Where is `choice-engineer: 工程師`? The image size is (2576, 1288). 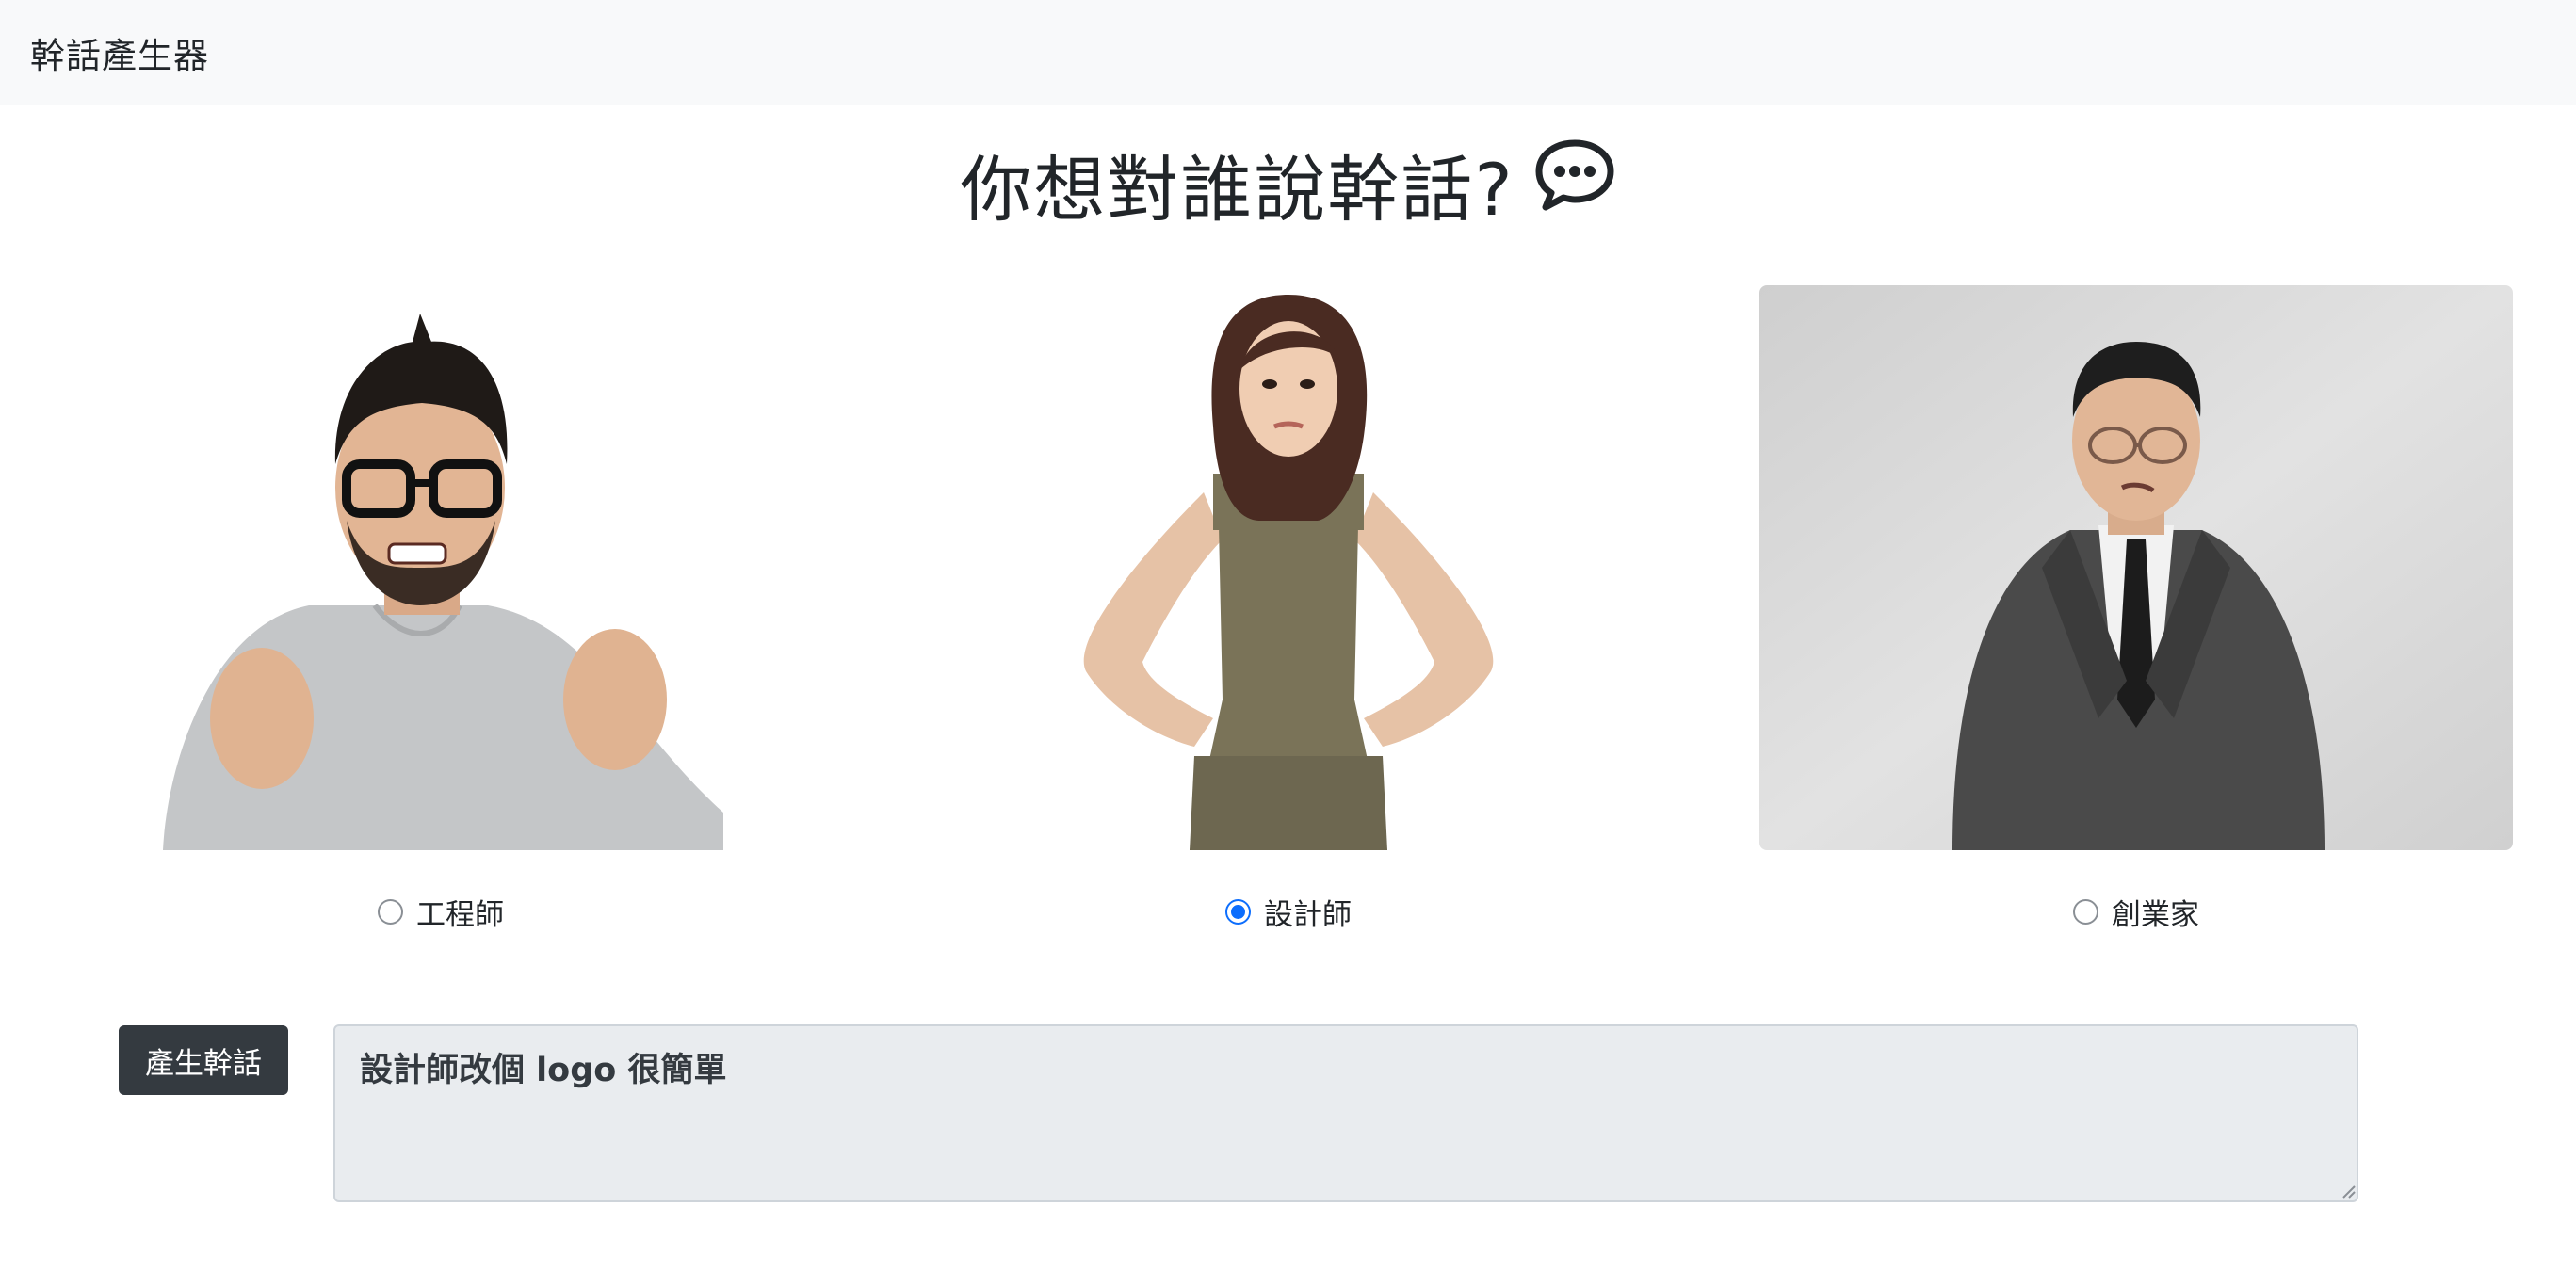 choice-engineer: 工程師 is located at coordinates (441, 912).